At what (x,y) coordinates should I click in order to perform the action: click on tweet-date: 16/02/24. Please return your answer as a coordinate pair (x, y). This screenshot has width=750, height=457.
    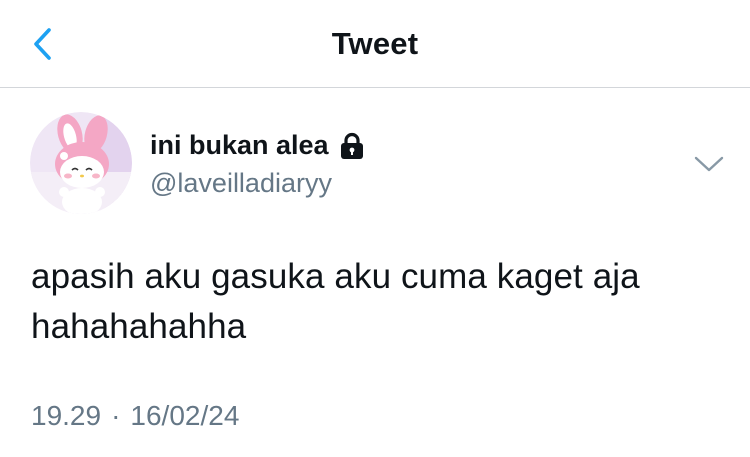
    Looking at the image, I should click on (185, 415).